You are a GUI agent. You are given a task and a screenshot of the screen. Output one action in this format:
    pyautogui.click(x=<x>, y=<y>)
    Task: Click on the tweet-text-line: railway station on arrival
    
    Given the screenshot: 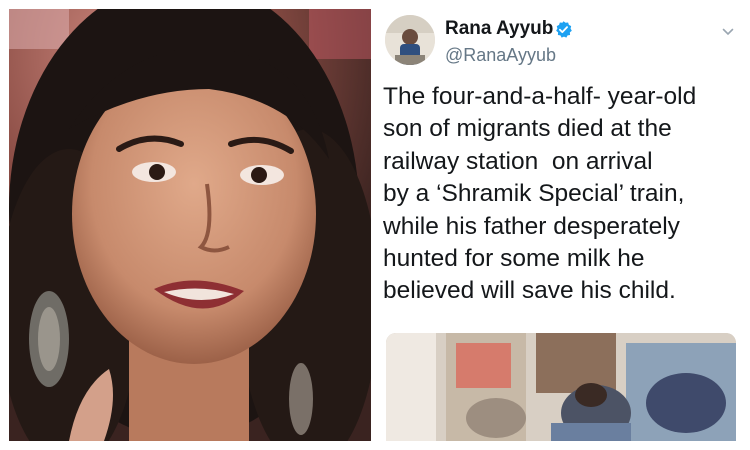 What is the action you would take?
    pyautogui.click(x=518, y=161)
    